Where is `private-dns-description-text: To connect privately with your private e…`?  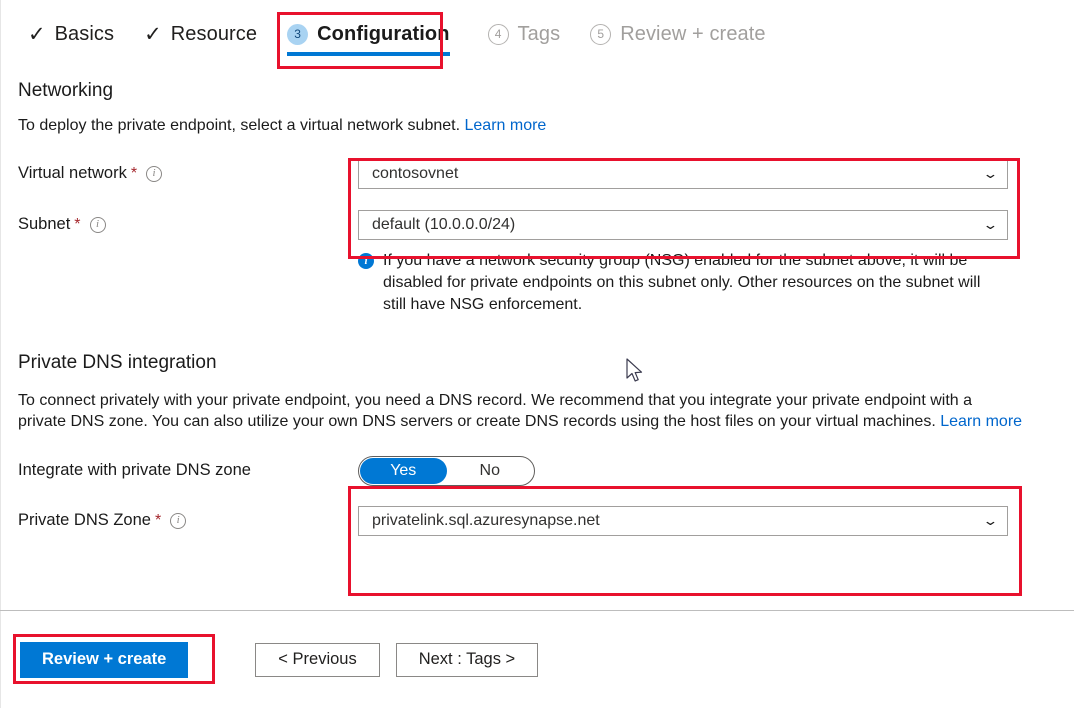 private-dns-description-text: To connect privately with your private e… is located at coordinates (495, 411).